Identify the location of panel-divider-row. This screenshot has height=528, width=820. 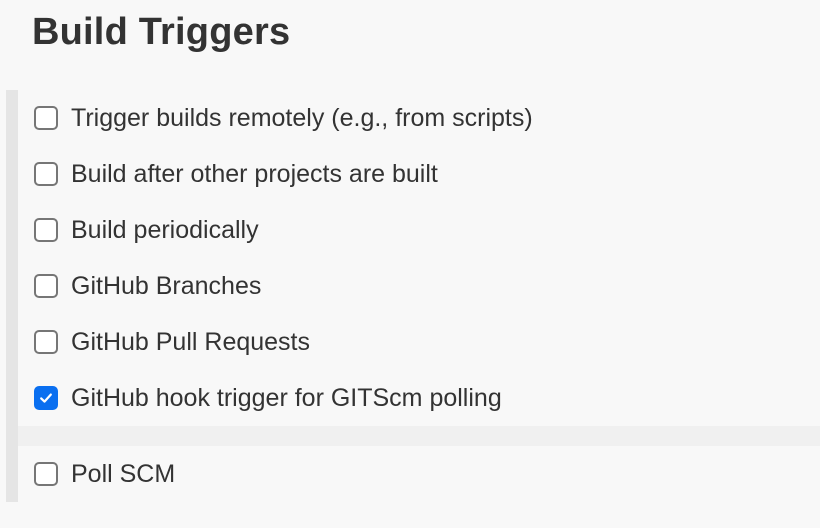
(419, 436).